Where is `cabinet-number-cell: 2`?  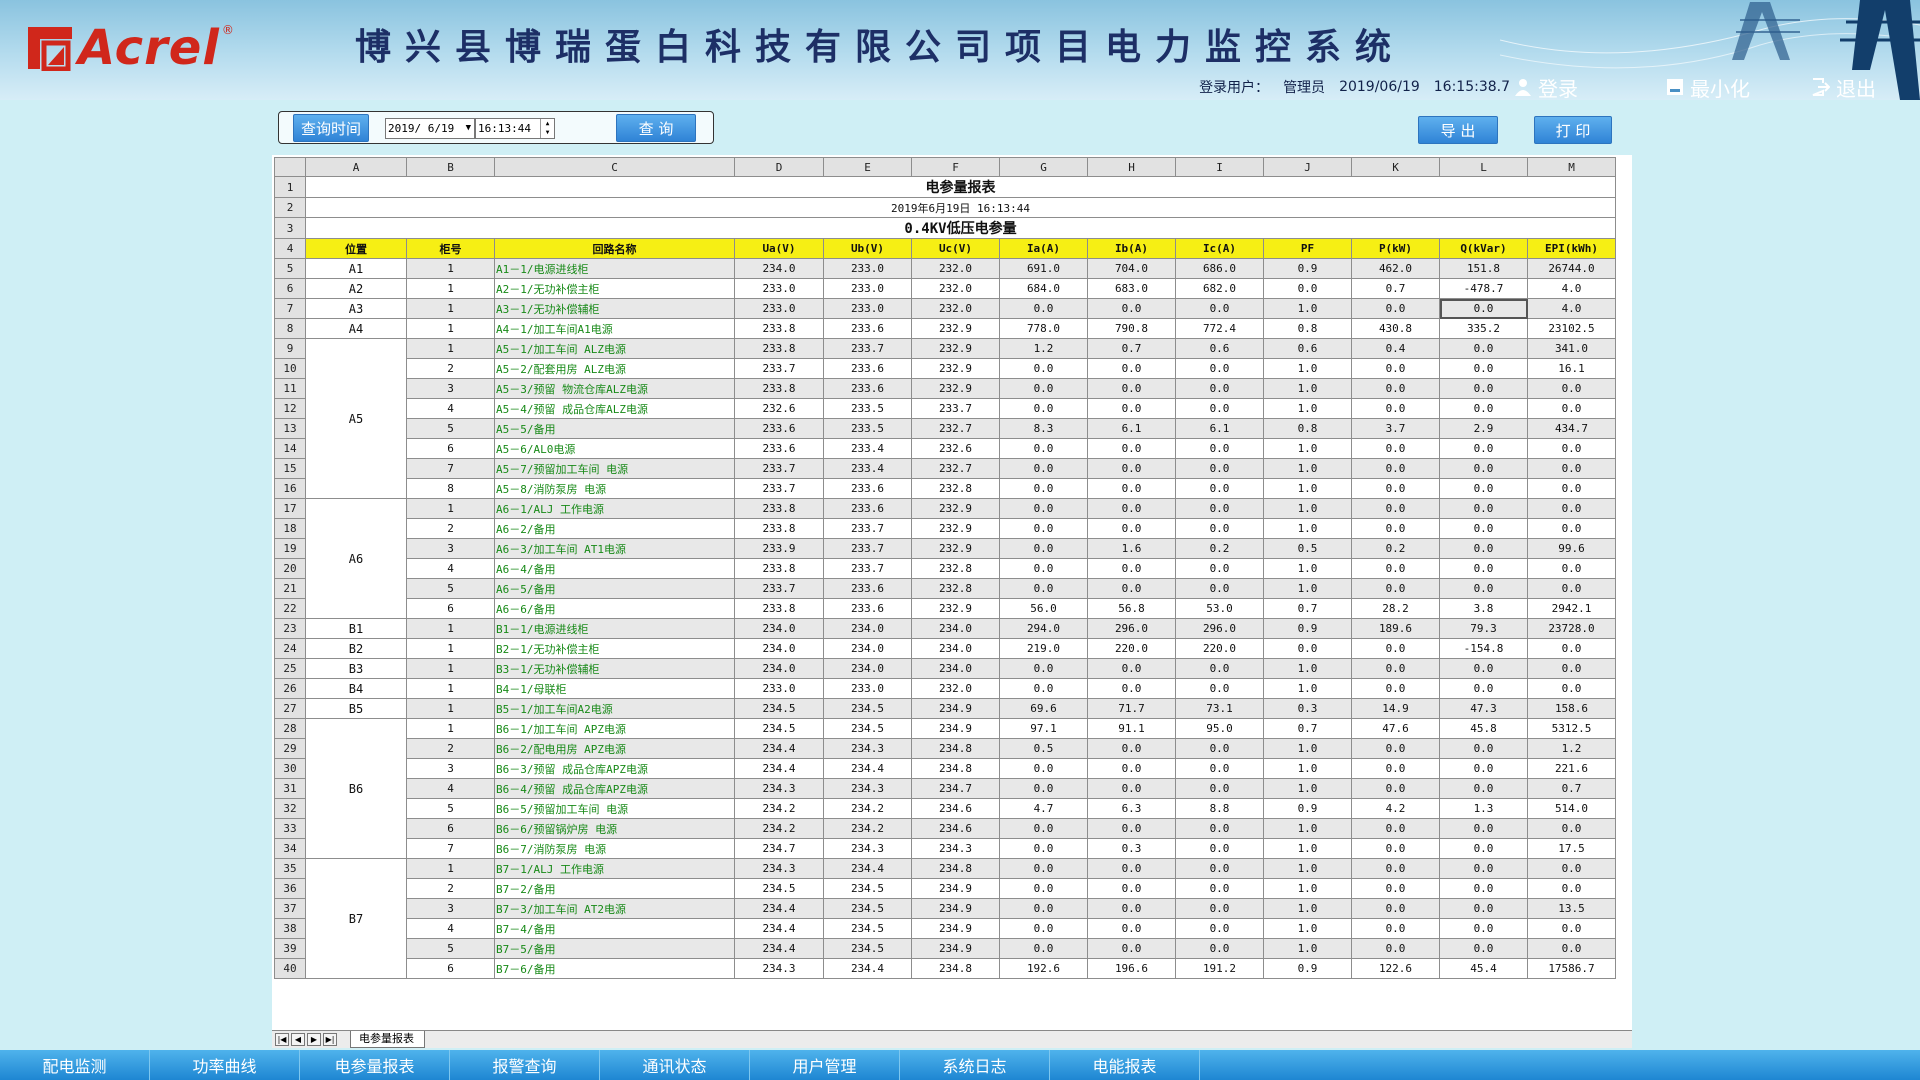
cabinet-number-cell: 2 is located at coordinates (450, 368).